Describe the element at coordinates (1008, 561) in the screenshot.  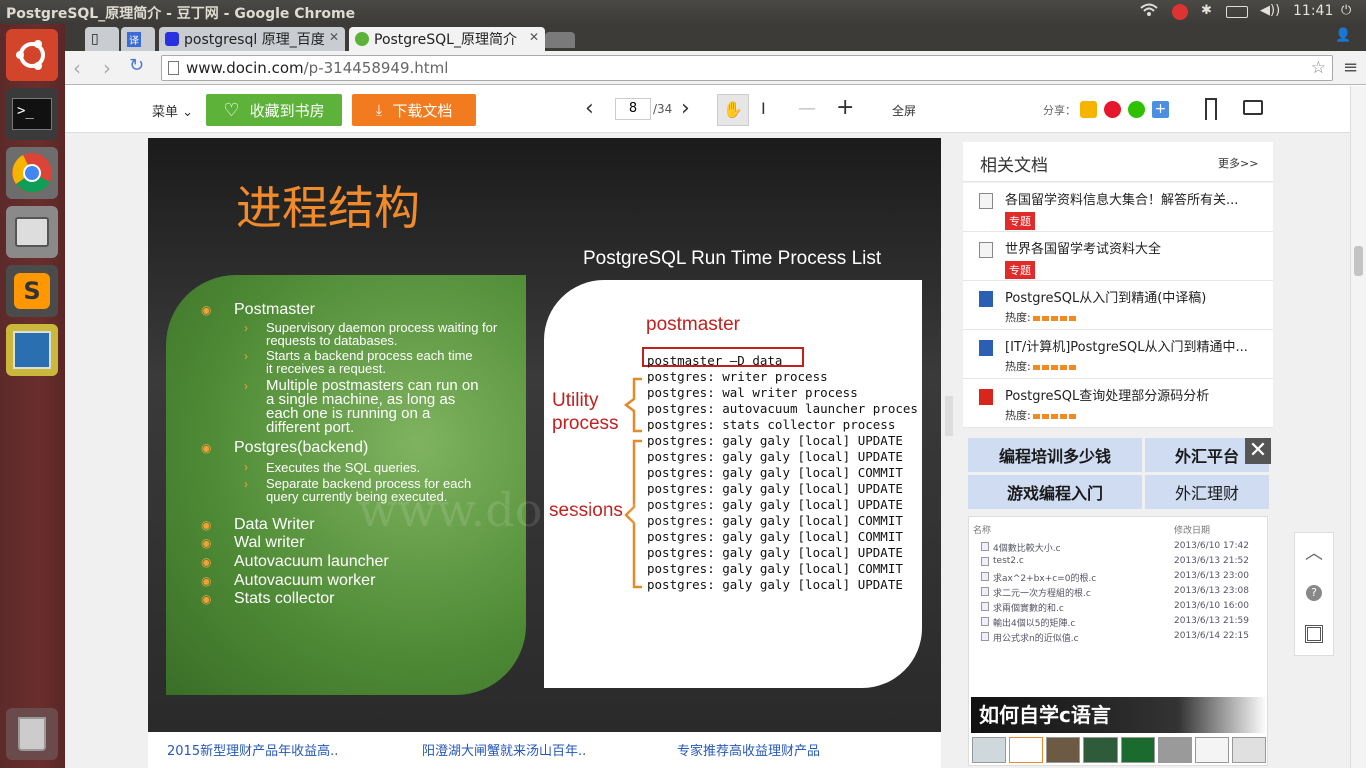
I see `file-name: test2.c` at that location.